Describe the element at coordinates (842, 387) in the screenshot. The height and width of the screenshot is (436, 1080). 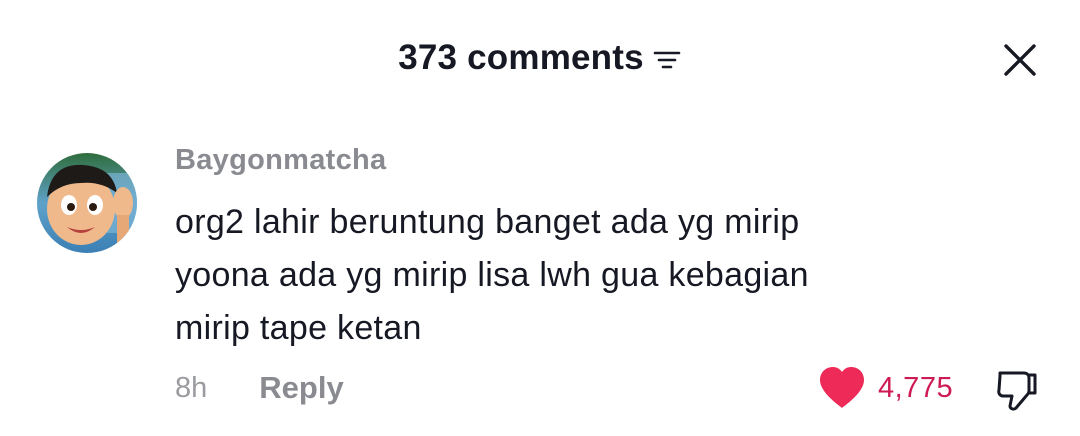
I see `heart-icon` at that location.